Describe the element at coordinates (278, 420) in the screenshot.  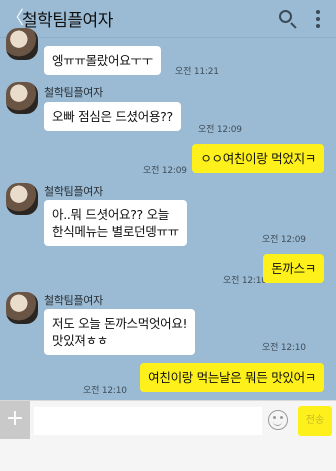
I see `emoji-icon` at that location.